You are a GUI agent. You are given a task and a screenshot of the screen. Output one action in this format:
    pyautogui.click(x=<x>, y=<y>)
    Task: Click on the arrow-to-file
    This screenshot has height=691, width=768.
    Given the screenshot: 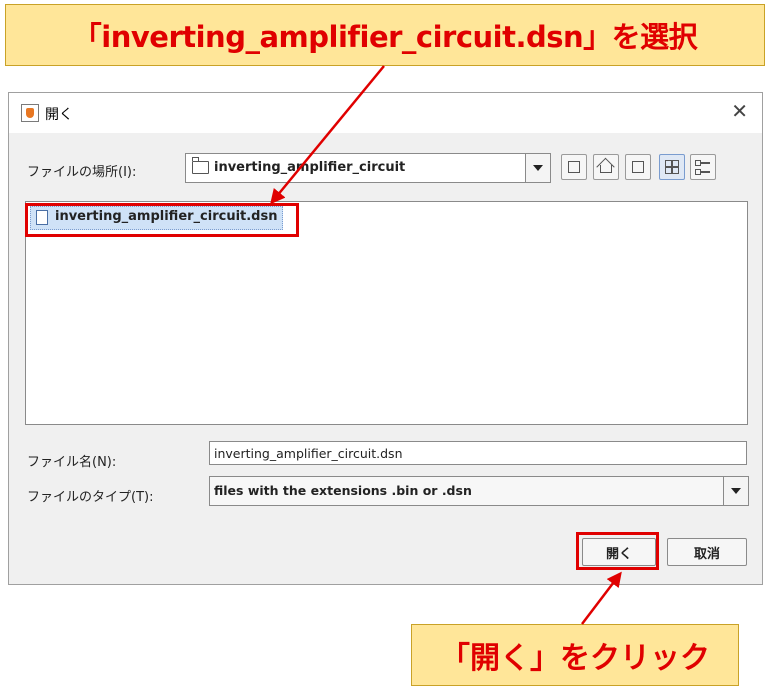 What is the action you would take?
    pyautogui.click(x=327, y=135)
    